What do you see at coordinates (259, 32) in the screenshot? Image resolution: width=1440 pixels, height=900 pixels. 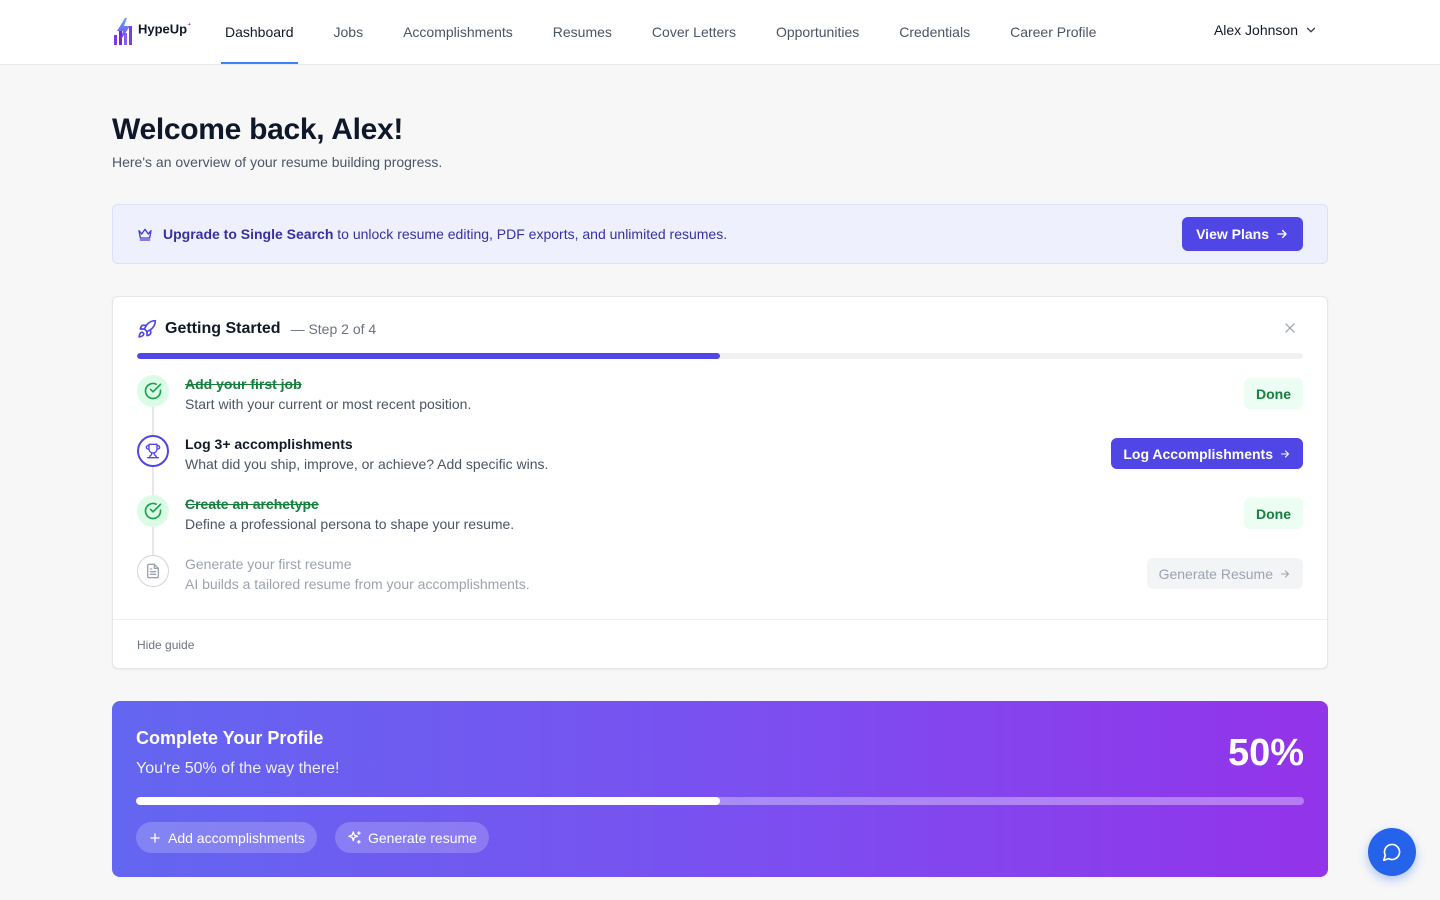 I see `nav-dashboard: Dashboard` at bounding box center [259, 32].